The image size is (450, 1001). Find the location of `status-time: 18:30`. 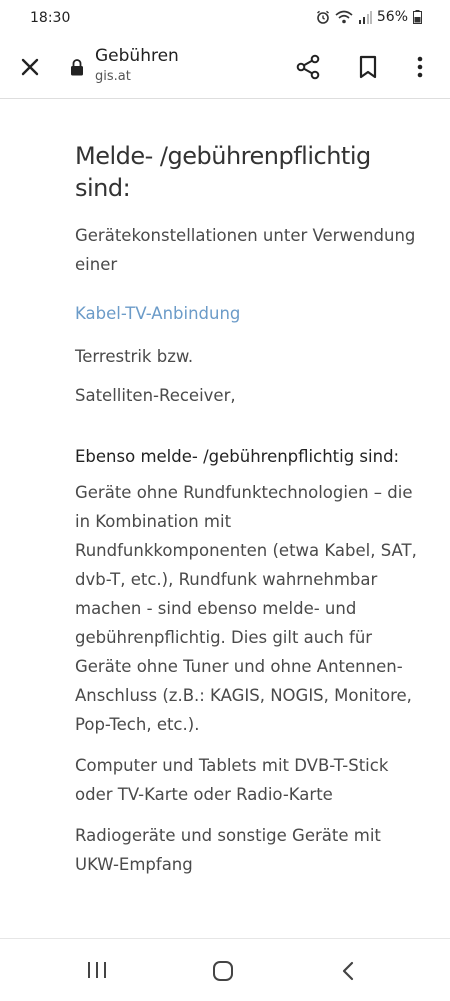

status-time: 18:30 is located at coordinates (50, 18).